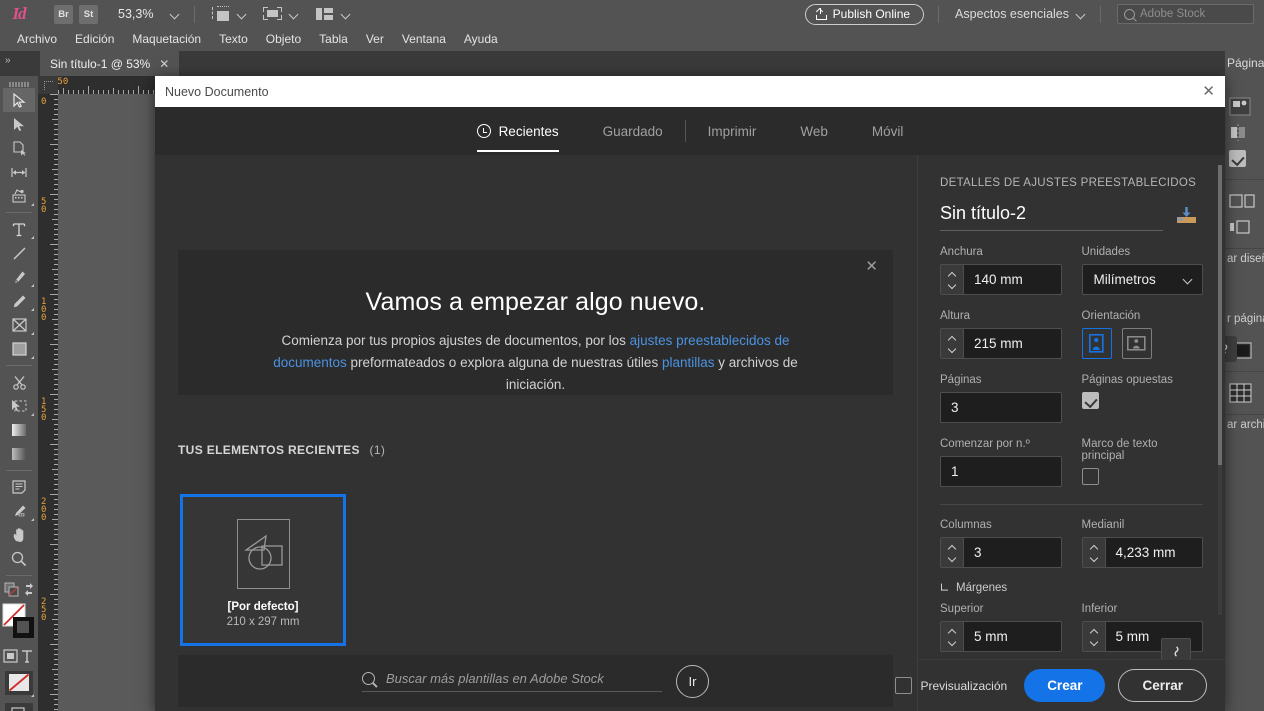 This screenshot has height=711, width=1264. Describe the element at coordinates (19, 172) in the screenshot. I see `gap-tool` at that location.